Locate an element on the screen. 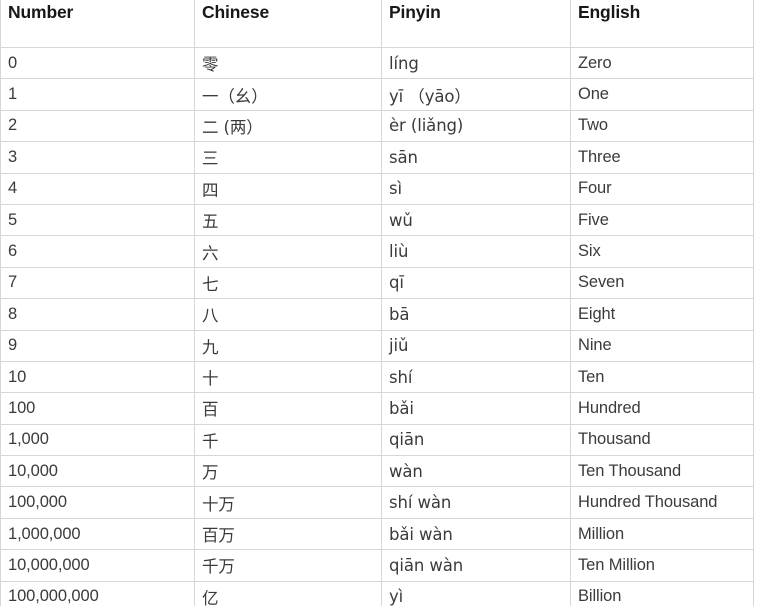  cell-chinese: 十 is located at coordinates (288, 377).